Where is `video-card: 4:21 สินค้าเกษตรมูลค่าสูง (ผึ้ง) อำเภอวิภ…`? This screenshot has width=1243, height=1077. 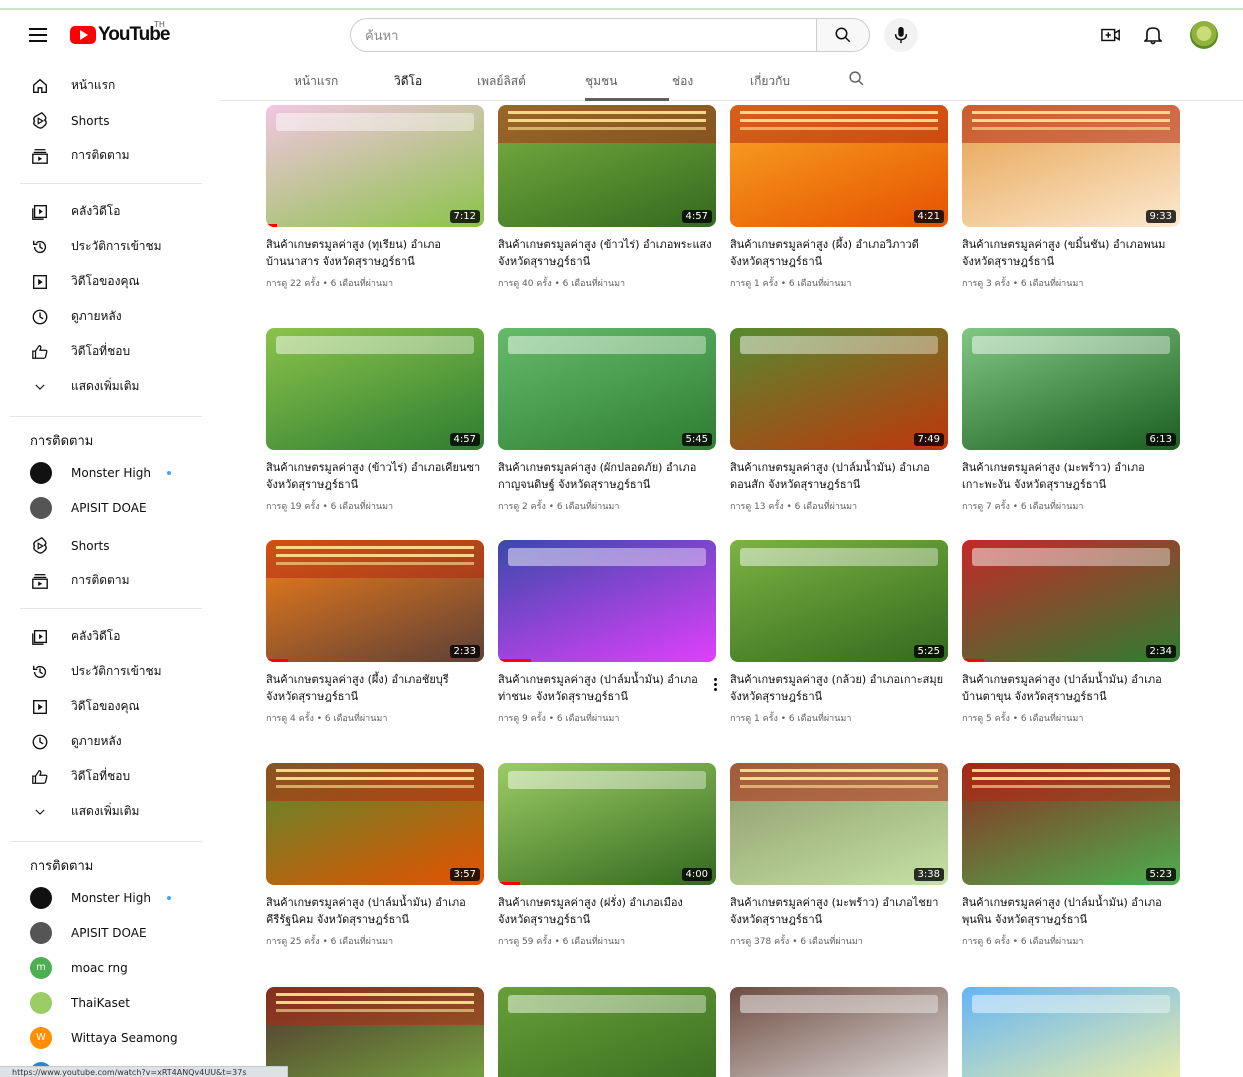 video-card: 4:21 สินค้าเกษตรมูลค่าสูง (ผึ้ง) อำเภอวิภ… is located at coordinates (839, 197).